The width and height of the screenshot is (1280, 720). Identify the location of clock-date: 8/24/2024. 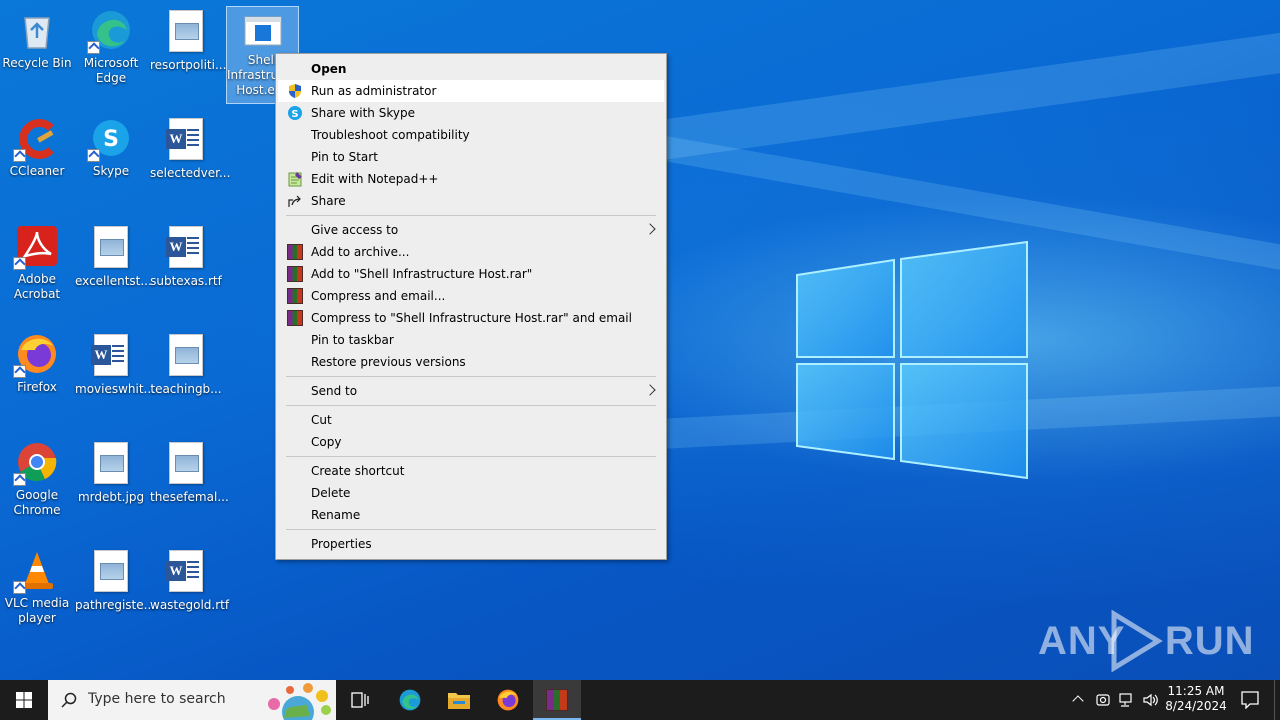
(1196, 706).